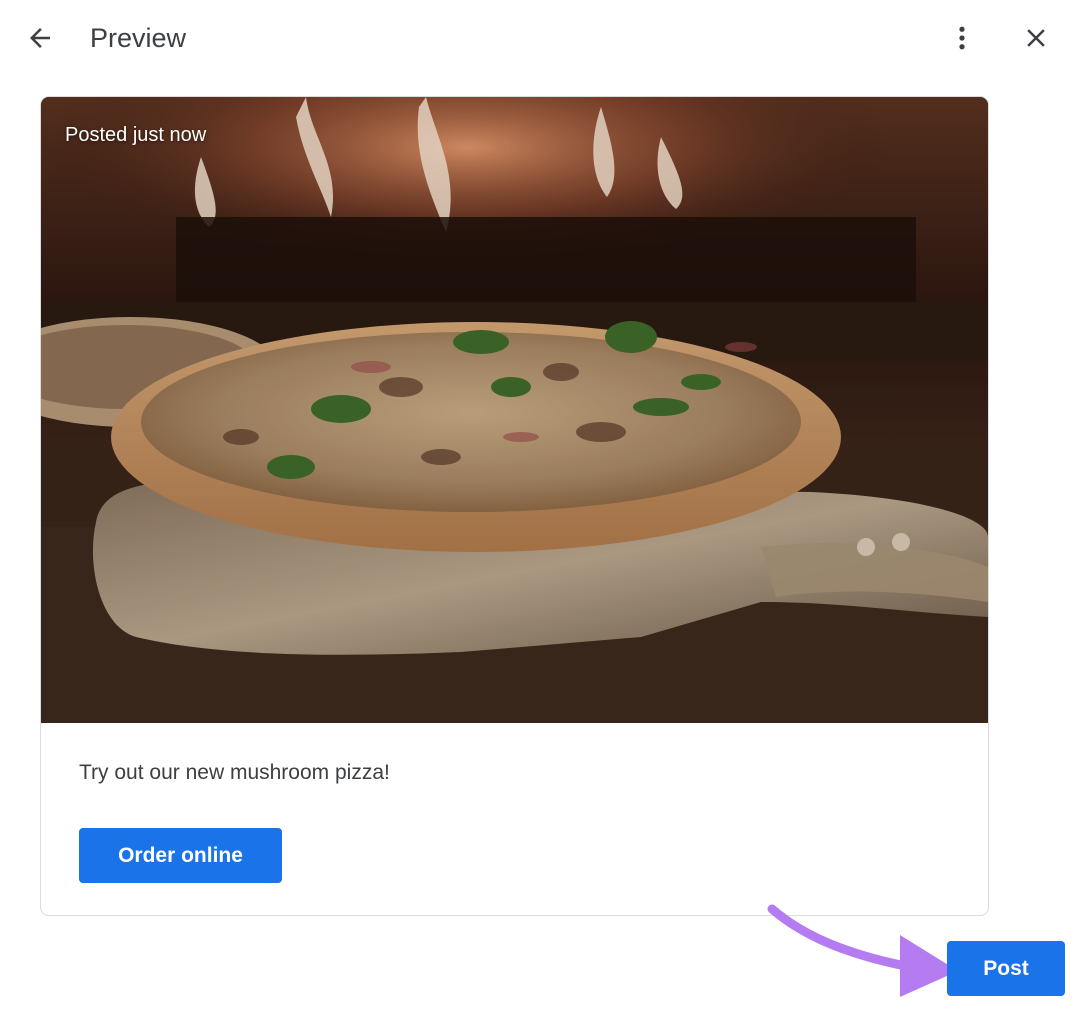 The image size is (1077, 1012). What do you see at coordinates (1006, 968) in the screenshot?
I see `post-button: Post` at bounding box center [1006, 968].